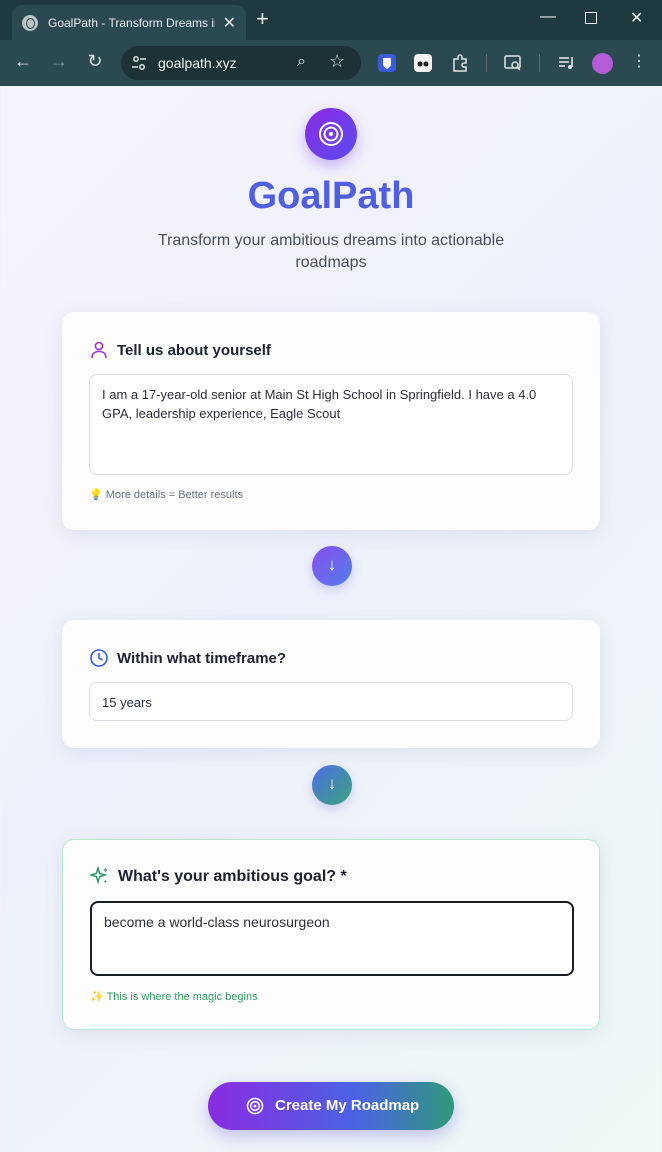  I want to click on close-tab-icon: ✕, so click(229, 23).